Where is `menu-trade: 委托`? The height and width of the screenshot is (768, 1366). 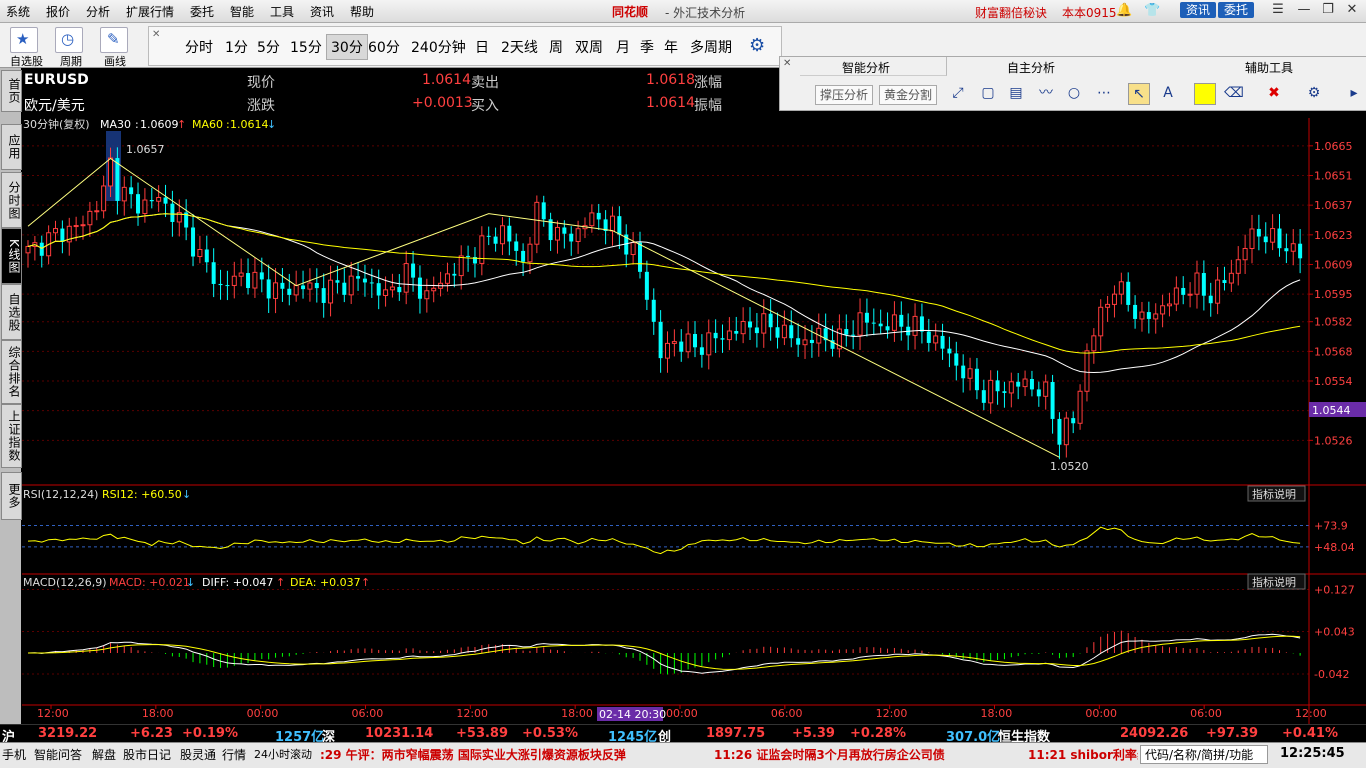
menu-trade: 委托 is located at coordinates (202, 11).